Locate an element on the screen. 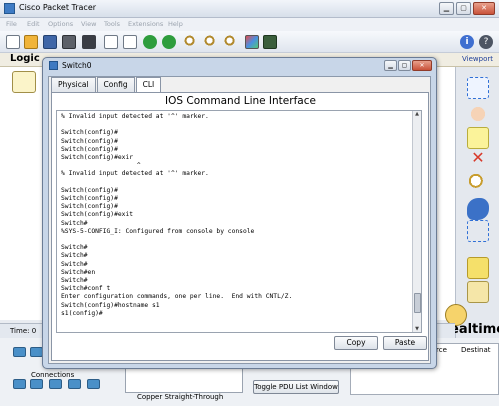  paste-button: Paste is located at coordinates (405, 343).